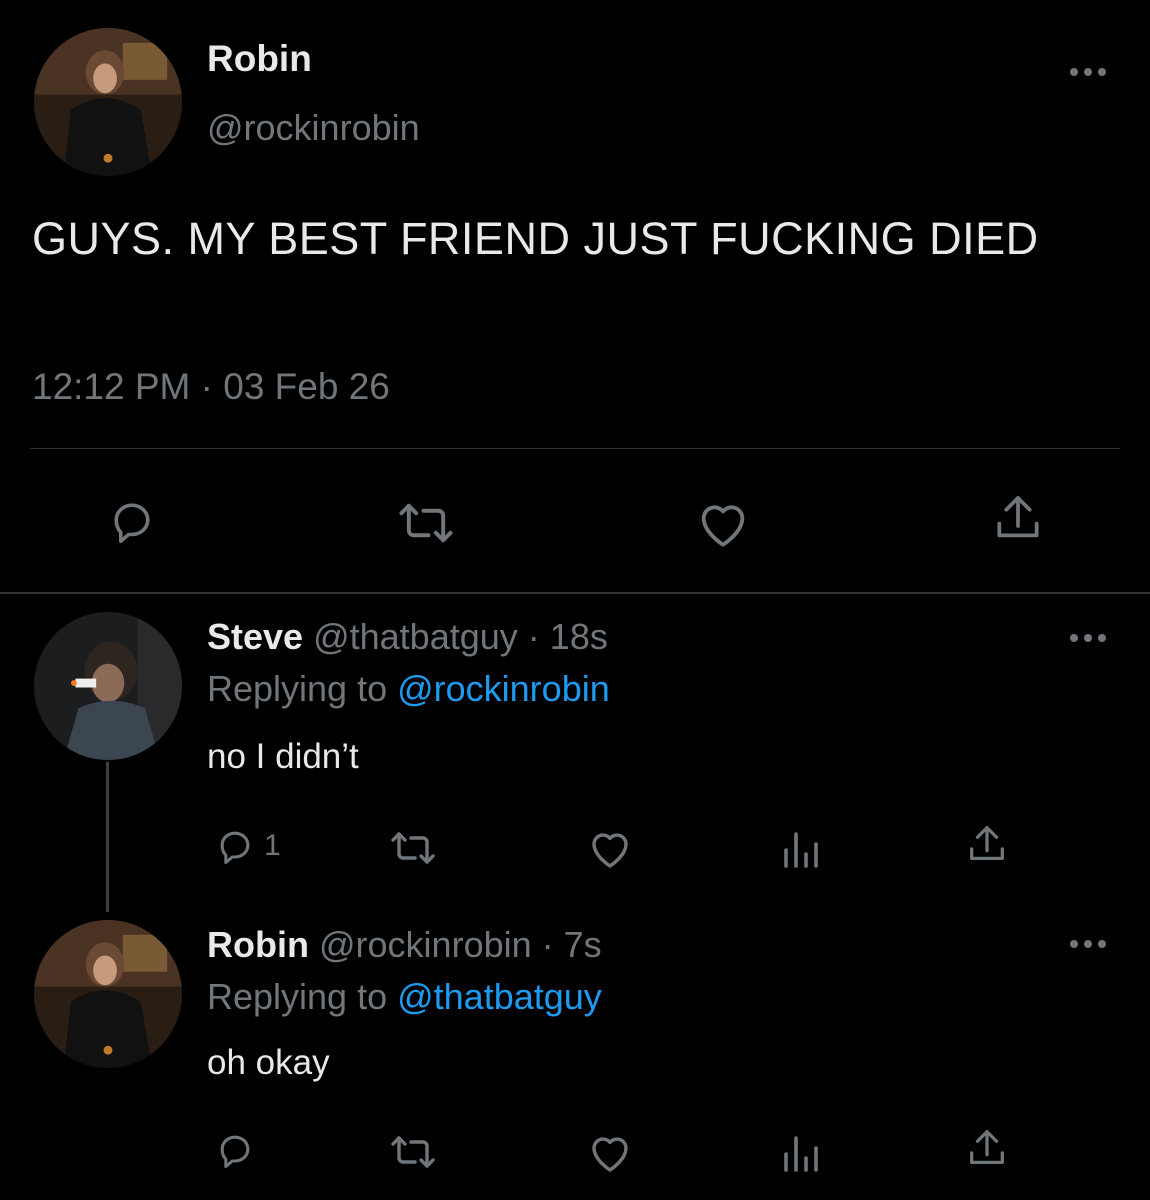 This screenshot has height=1200, width=1150. Describe the element at coordinates (425, 944) in the screenshot. I see `reply-author-handle: @rockinrobin` at that location.